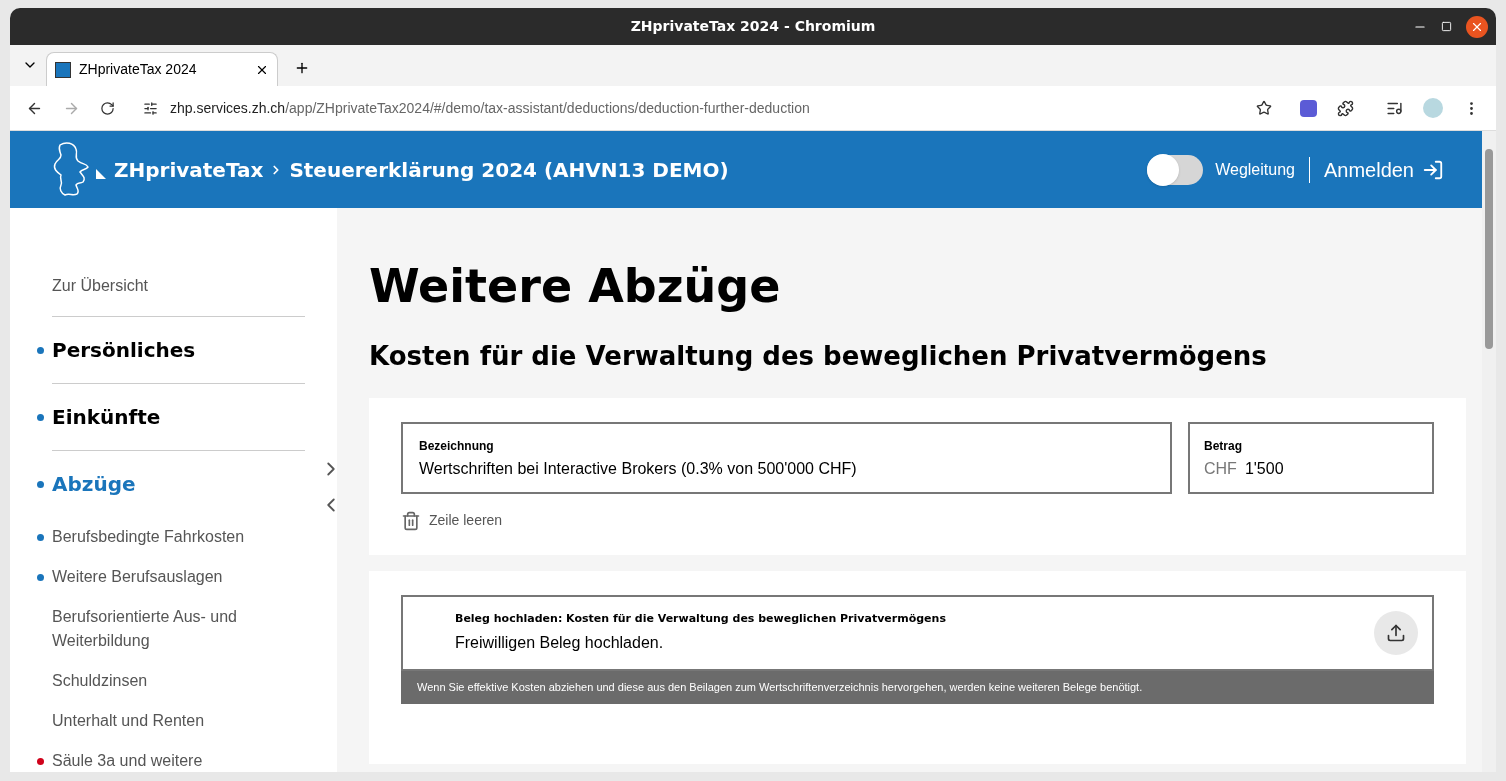  What do you see at coordinates (575, 286) in the screenshot?
I see `page-title: Weitere Abzüge` at bounding box center [575, 286].